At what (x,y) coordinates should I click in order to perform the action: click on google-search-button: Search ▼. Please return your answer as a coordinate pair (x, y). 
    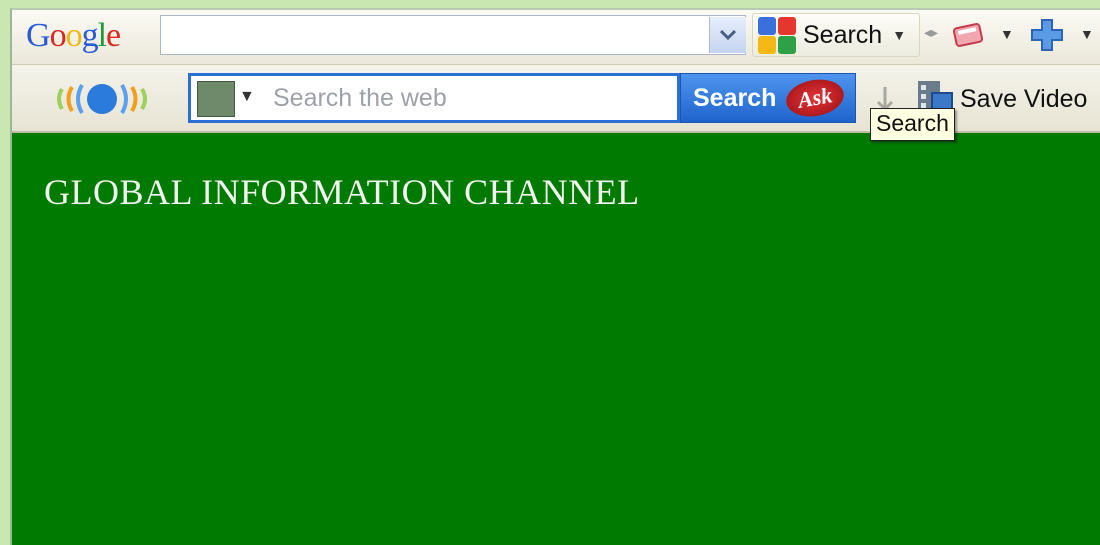
    Looking at the image, I should click on (836, 35).